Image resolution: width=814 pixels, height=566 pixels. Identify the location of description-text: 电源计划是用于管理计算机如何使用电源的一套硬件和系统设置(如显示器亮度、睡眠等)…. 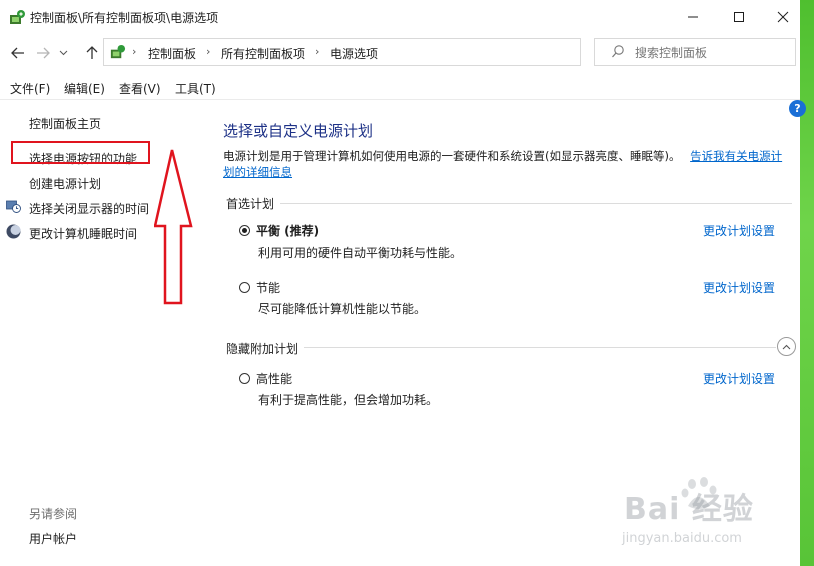
(502, 156).